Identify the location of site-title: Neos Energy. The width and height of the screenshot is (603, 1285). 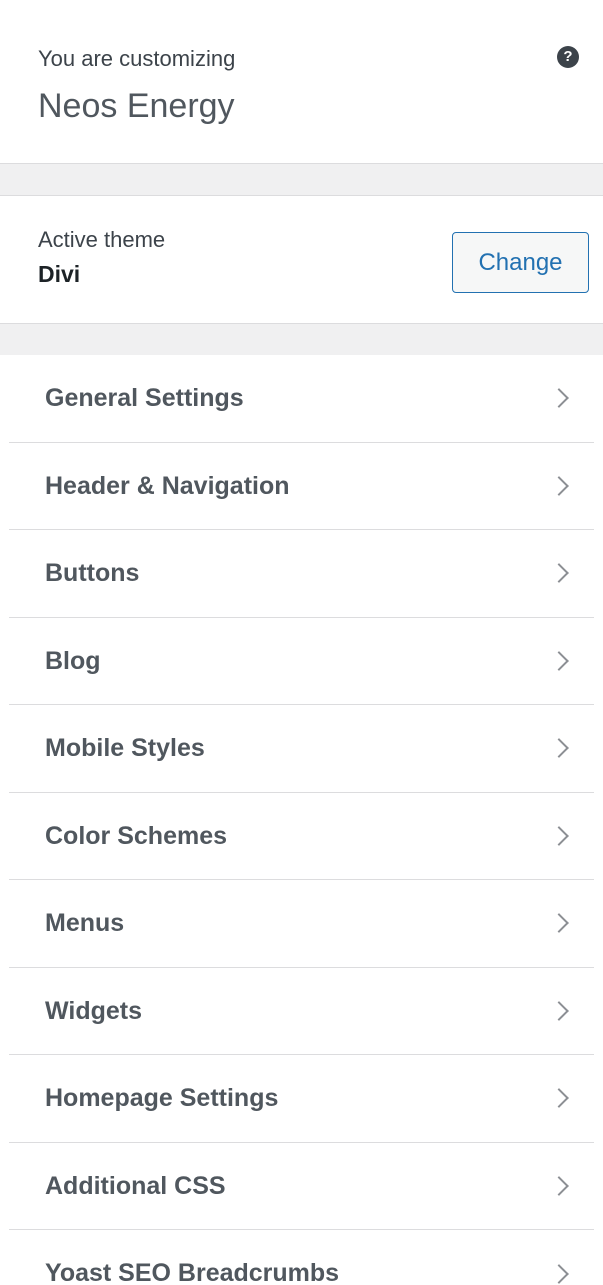
(136, 106).